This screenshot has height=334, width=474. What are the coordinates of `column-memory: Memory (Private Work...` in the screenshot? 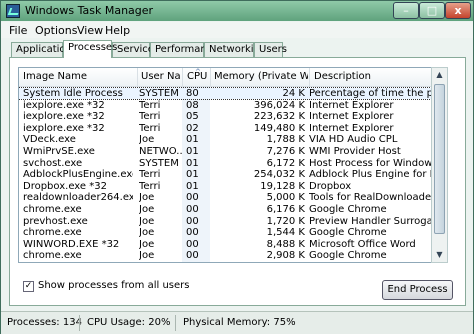 It's located at (261, 76).